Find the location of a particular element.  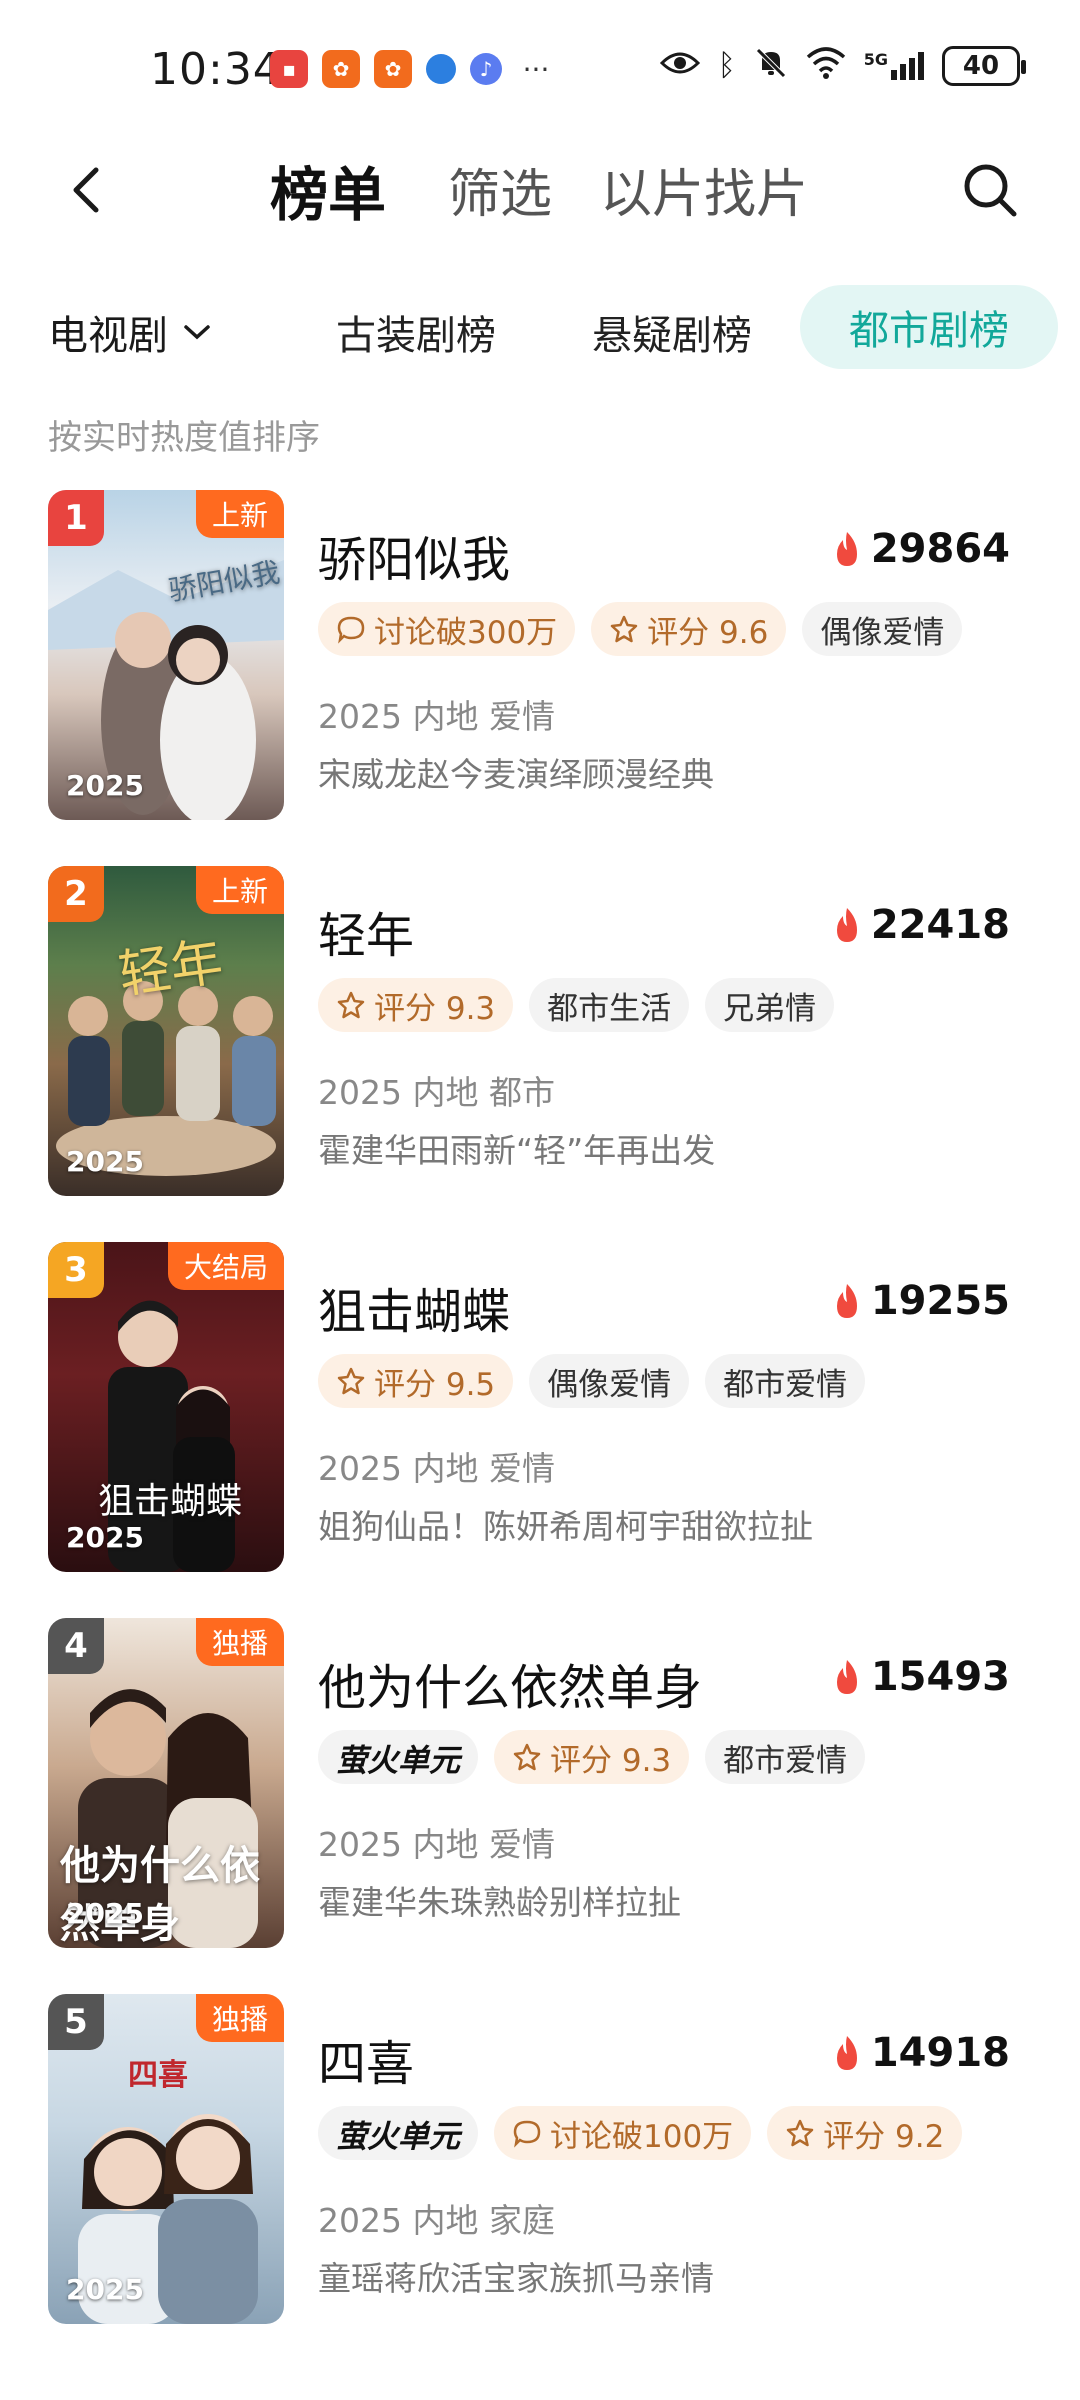

drama-title: 狙击蝴蝶 is located at coordinates (414, 1307).